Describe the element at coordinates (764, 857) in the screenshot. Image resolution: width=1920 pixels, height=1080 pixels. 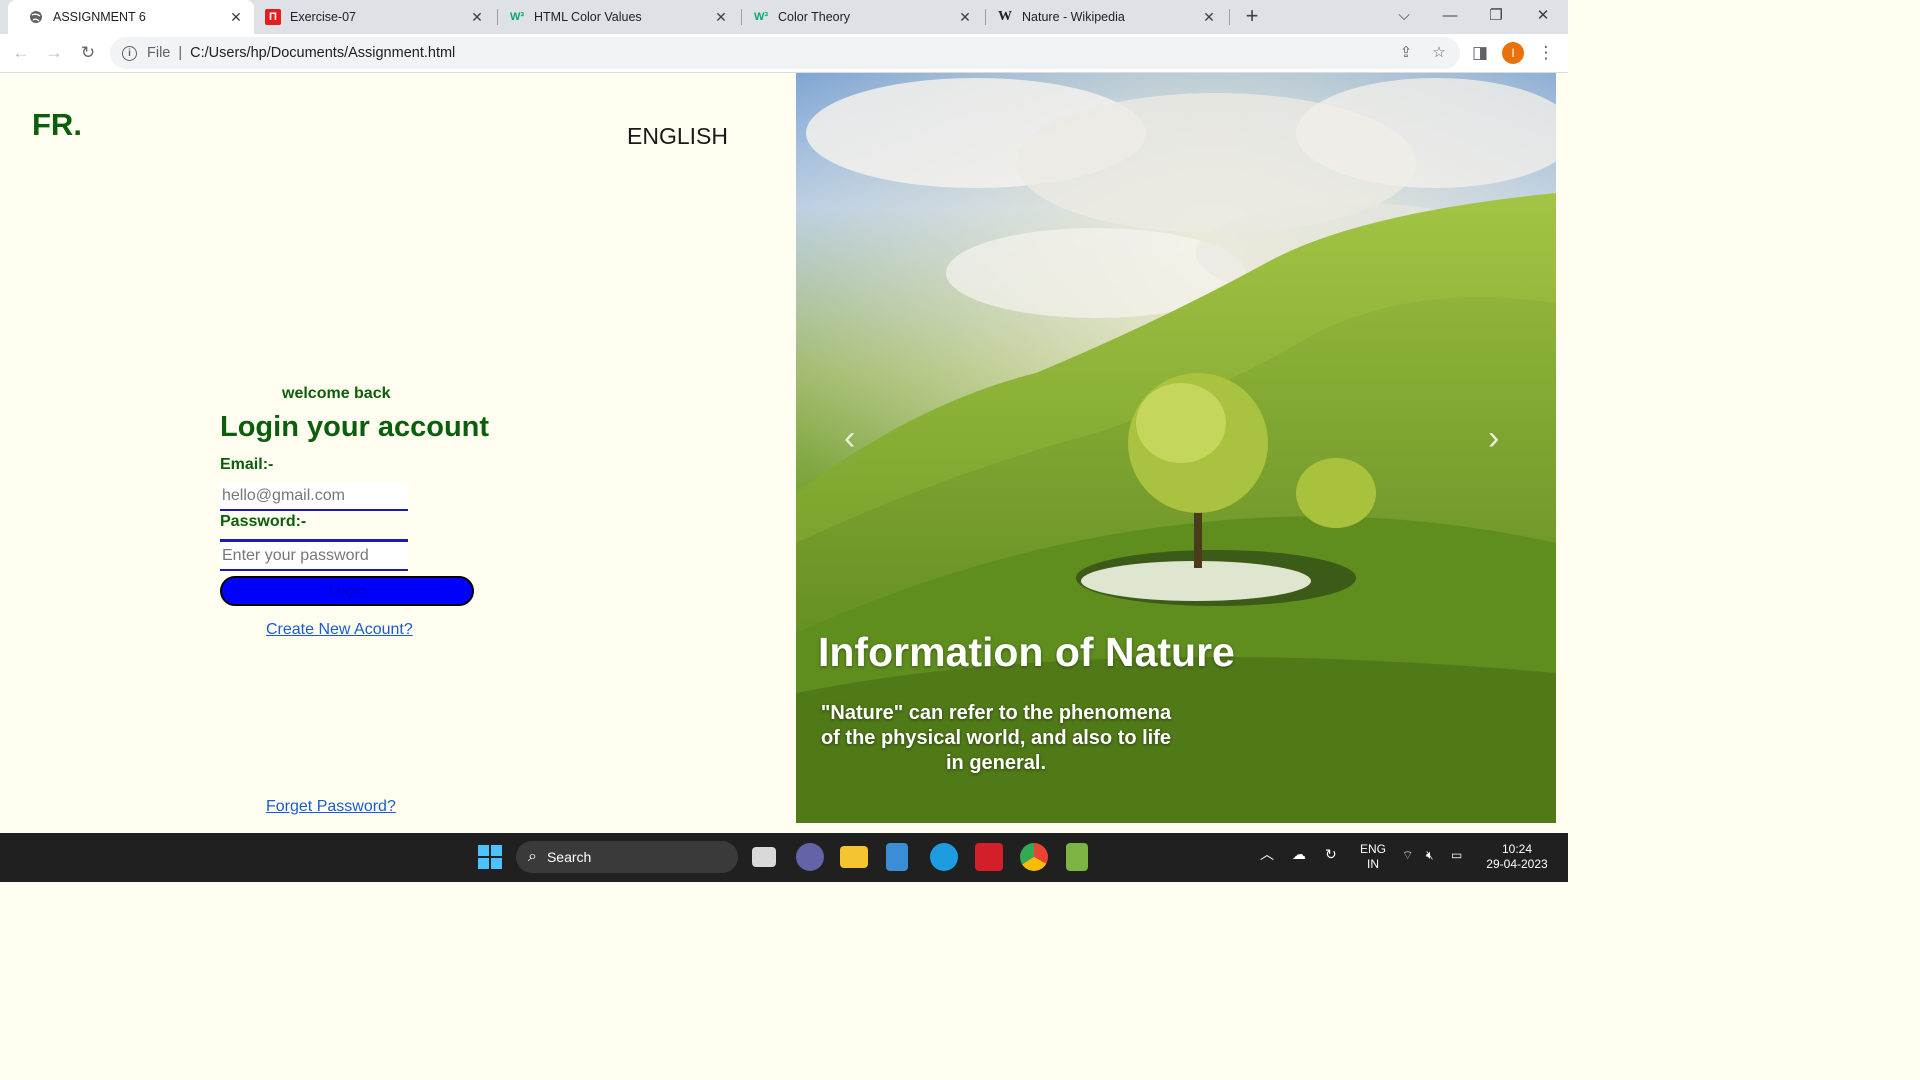
I see `task-view-icon` at that location.